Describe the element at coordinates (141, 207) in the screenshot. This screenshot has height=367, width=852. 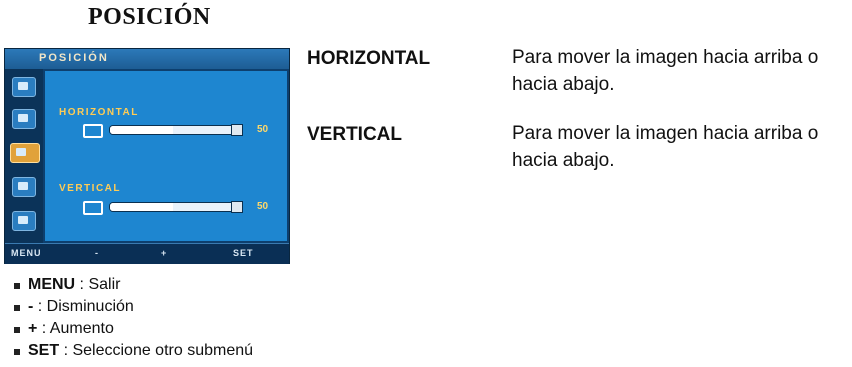
I see `vertical-slider-fill` at that location.